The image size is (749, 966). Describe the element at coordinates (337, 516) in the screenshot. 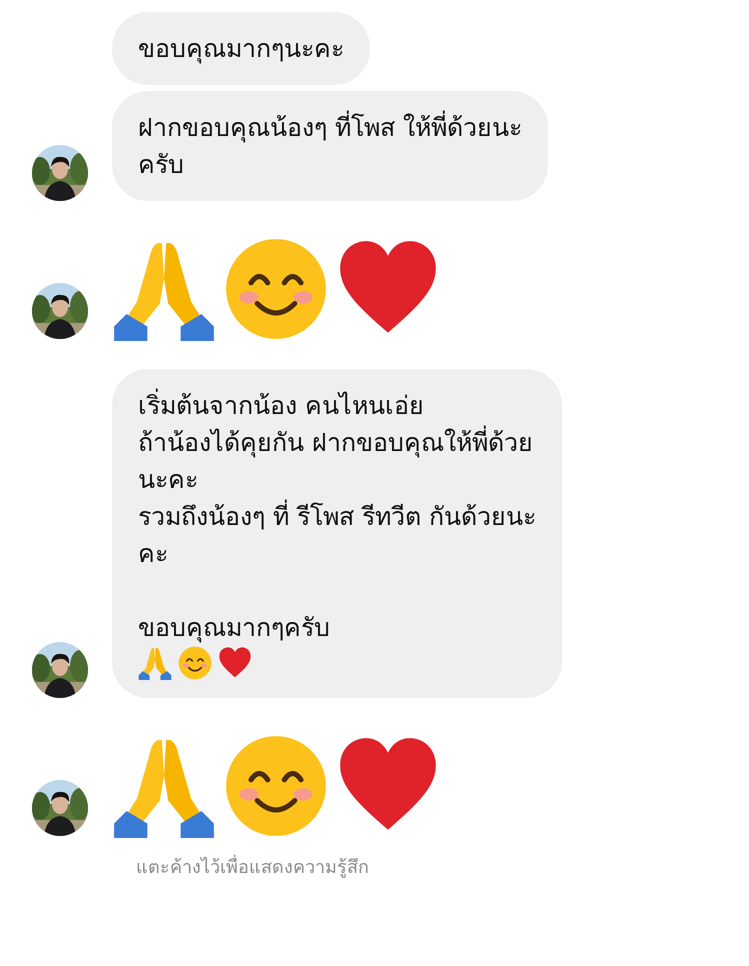

I see `message-text: รวมถึงน้องๆ ที่ รีโพส รีทวีต กันด้วยนะ` at that location.